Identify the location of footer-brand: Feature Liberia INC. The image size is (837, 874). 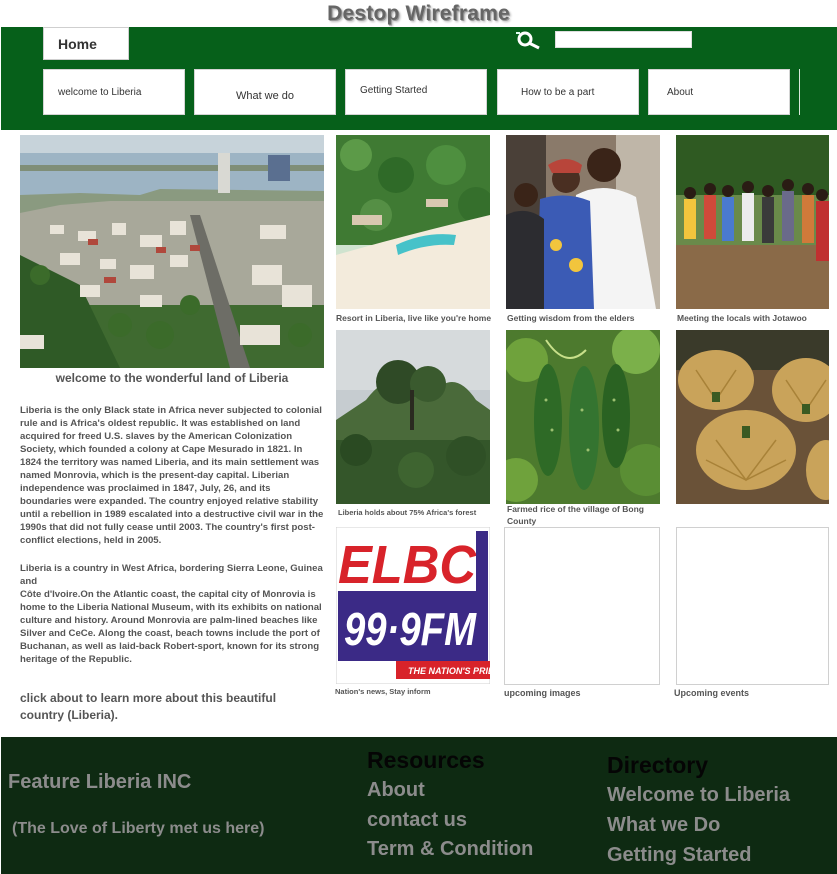
(100, 782).